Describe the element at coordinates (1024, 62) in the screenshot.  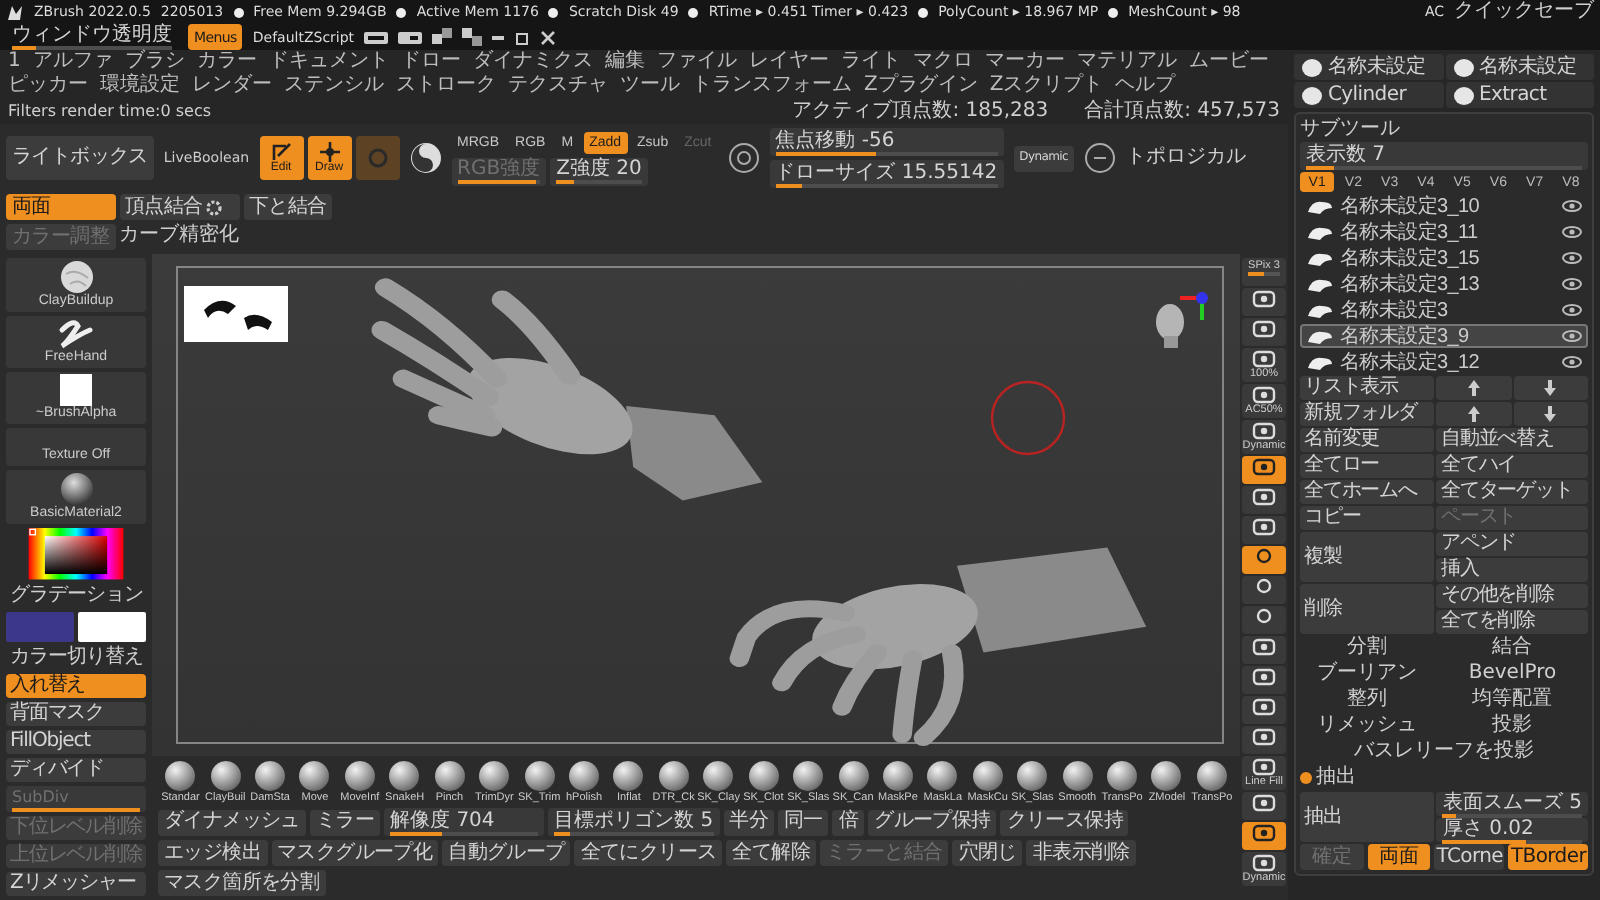
I see `menu-item: マーカー` at that location.